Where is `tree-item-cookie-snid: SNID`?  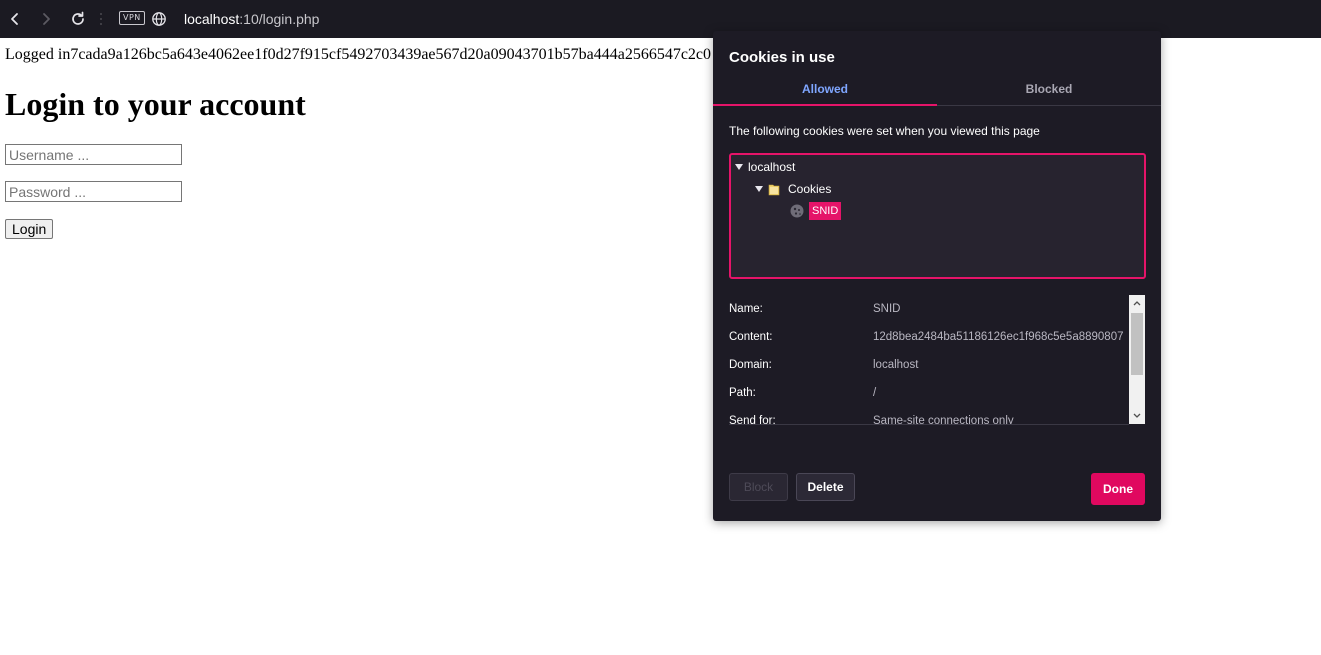
tree-item-cookie-snid: SNID is located at coordinates (815, 211).